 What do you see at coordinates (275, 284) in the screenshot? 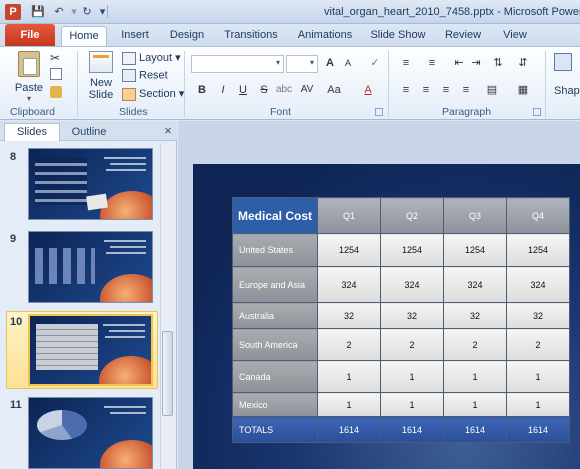
I see `row-label: Europe and Asia` at bounding box center [275, 284].